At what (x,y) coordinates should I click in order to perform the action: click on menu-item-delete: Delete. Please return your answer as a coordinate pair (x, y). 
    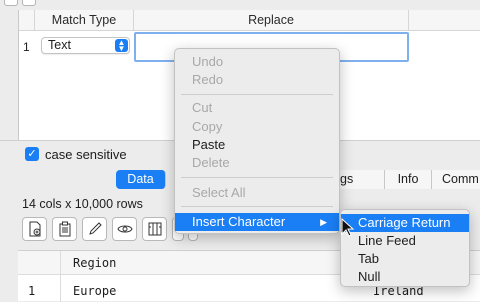
    Looking at the image, I should click on (211, 162).